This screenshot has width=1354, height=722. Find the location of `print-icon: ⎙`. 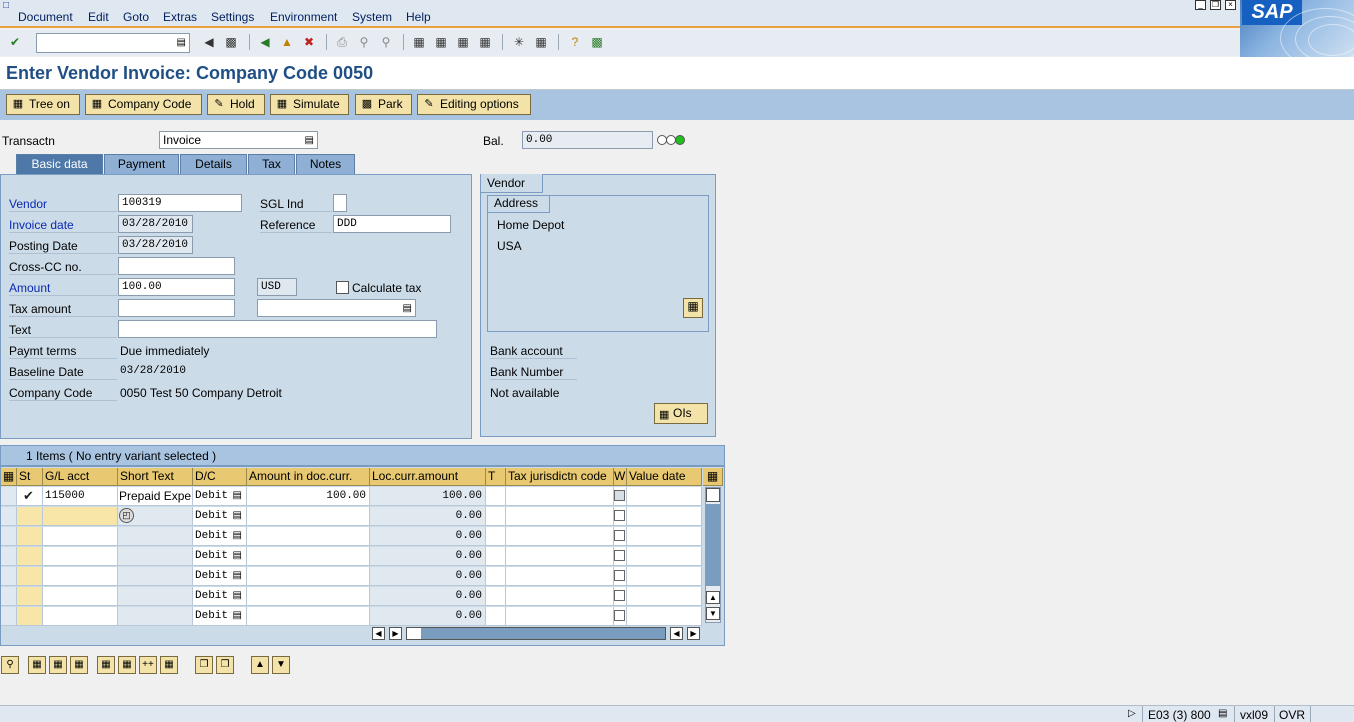

print-icon: ⎙ is located at coordinates (342, 42).